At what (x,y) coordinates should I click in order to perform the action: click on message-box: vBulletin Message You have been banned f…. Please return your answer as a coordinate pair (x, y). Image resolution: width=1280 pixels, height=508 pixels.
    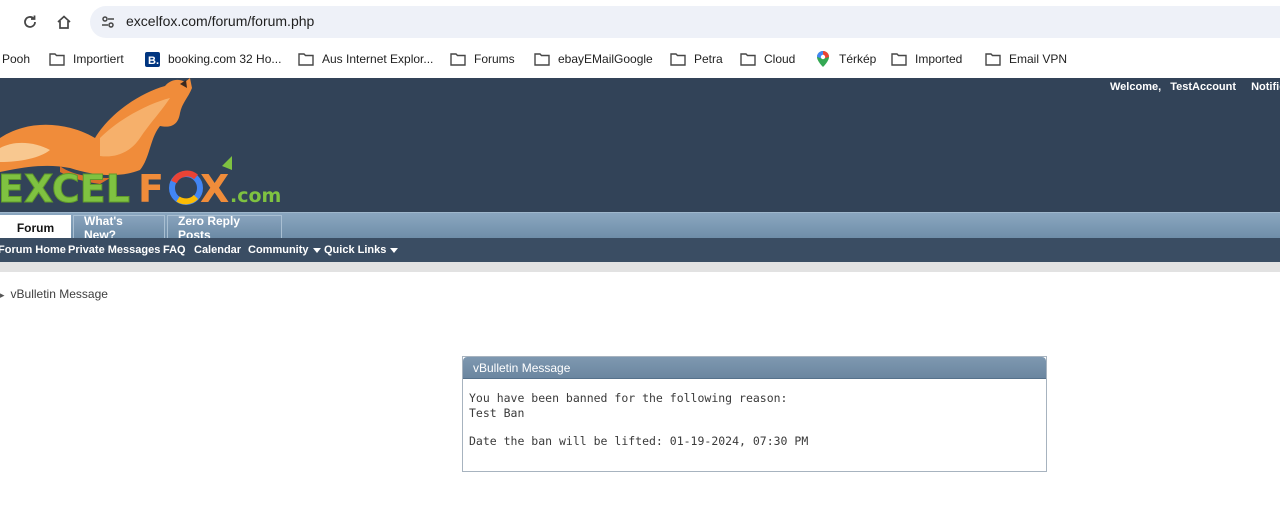
    Looking at the image, I should click on (754, 414).